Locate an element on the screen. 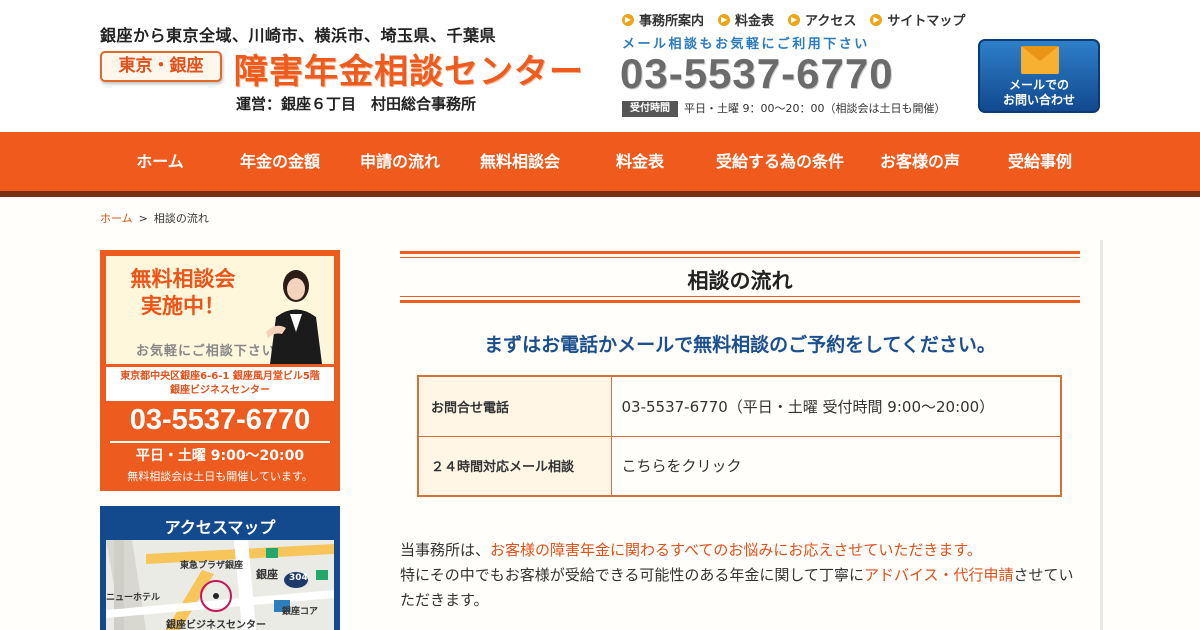  topnav-label: アクセス is located at coordinates (831, 21).